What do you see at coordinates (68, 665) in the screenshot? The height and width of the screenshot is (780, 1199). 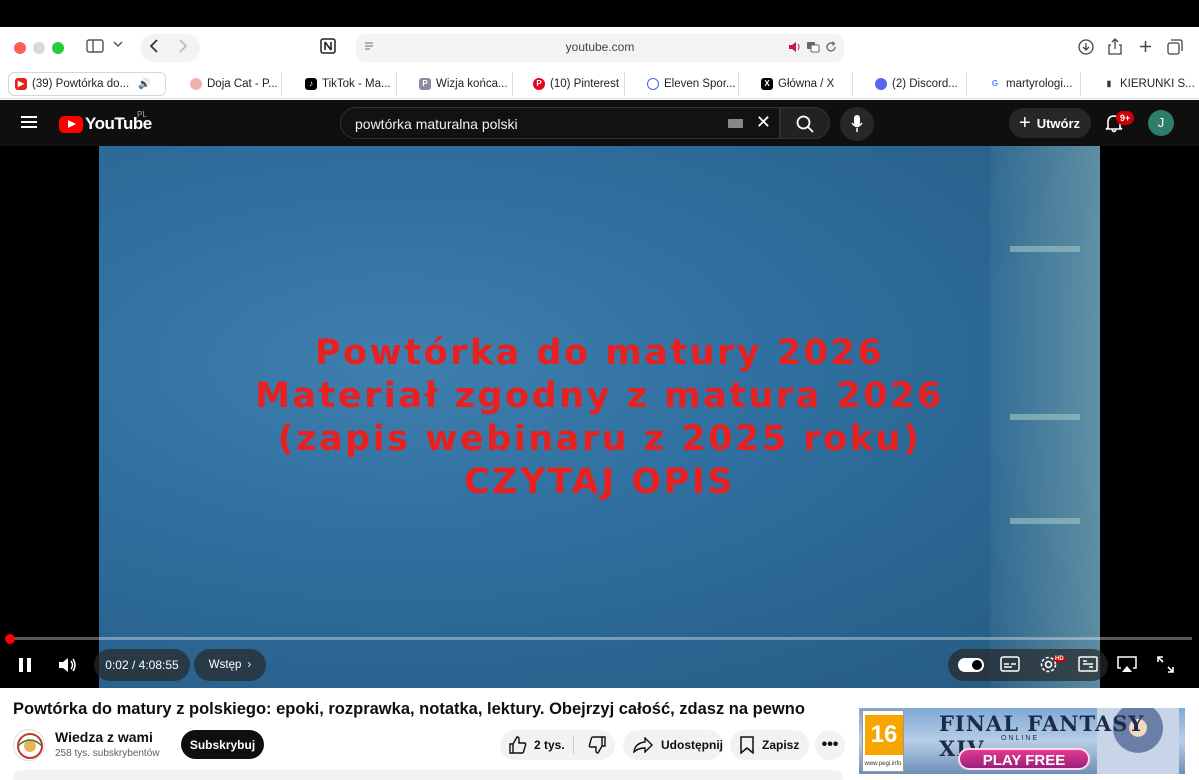 I see `volume-icon` at bounding box center [68, 665].